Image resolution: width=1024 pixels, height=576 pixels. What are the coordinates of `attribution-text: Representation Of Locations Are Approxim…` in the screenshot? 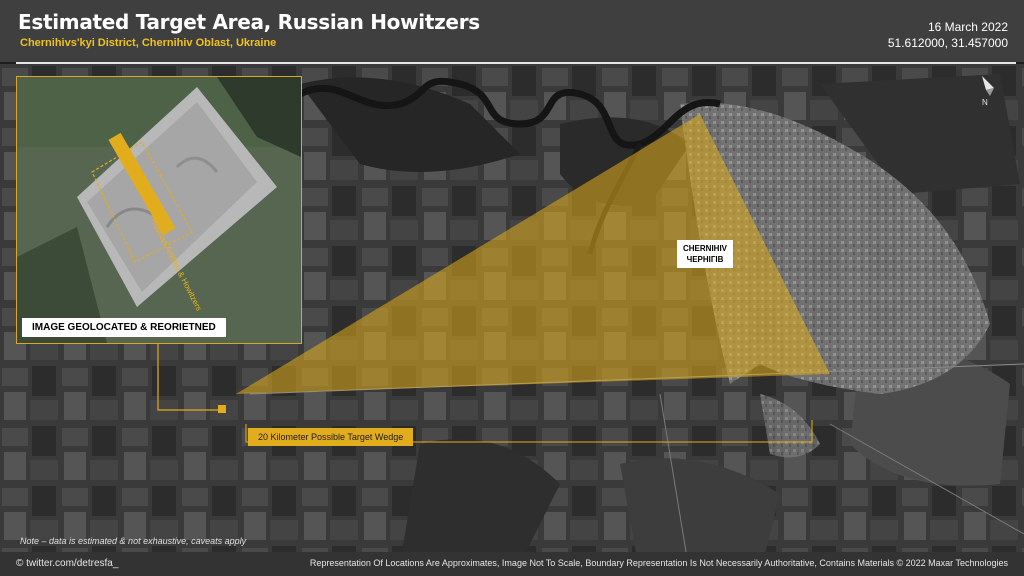 It's located at (658, 563).